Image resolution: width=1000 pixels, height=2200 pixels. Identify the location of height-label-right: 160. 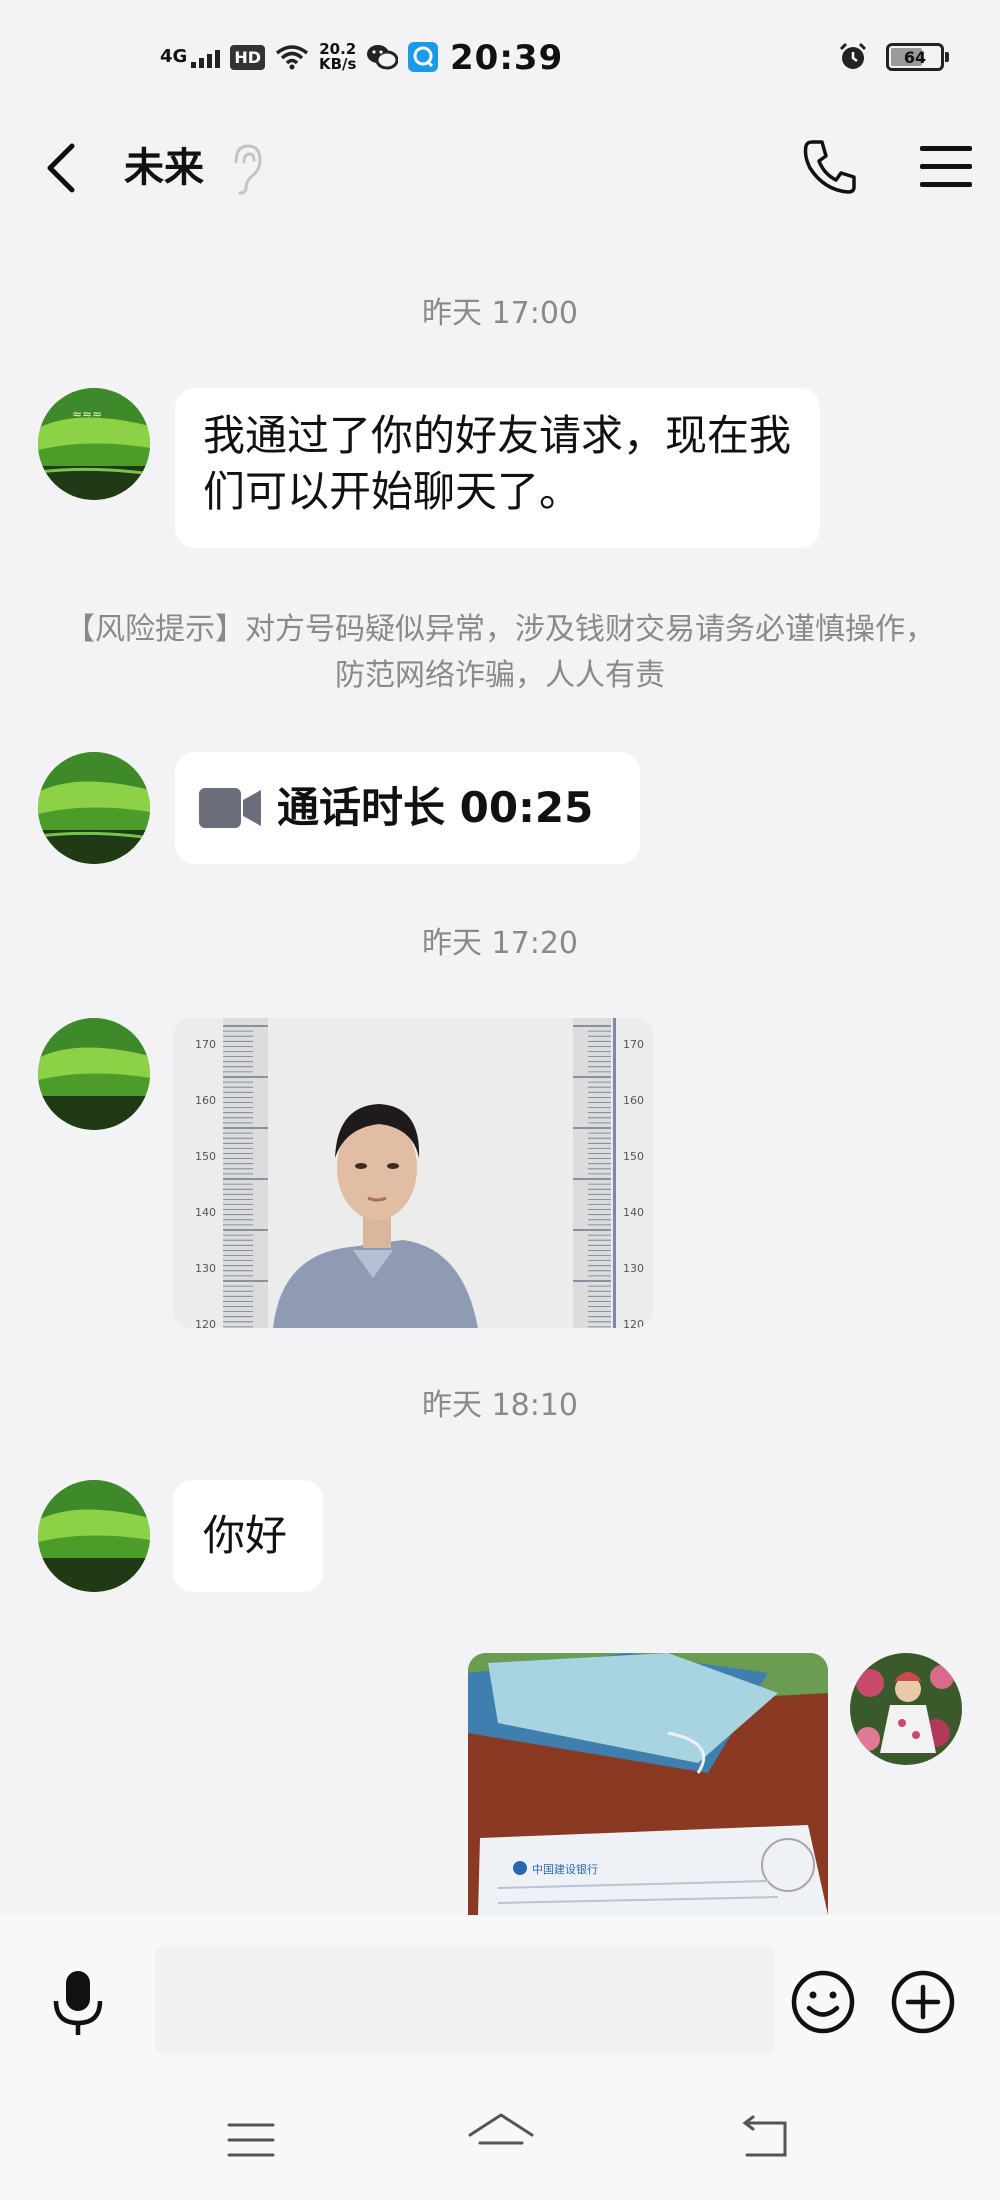
(633, 1100).